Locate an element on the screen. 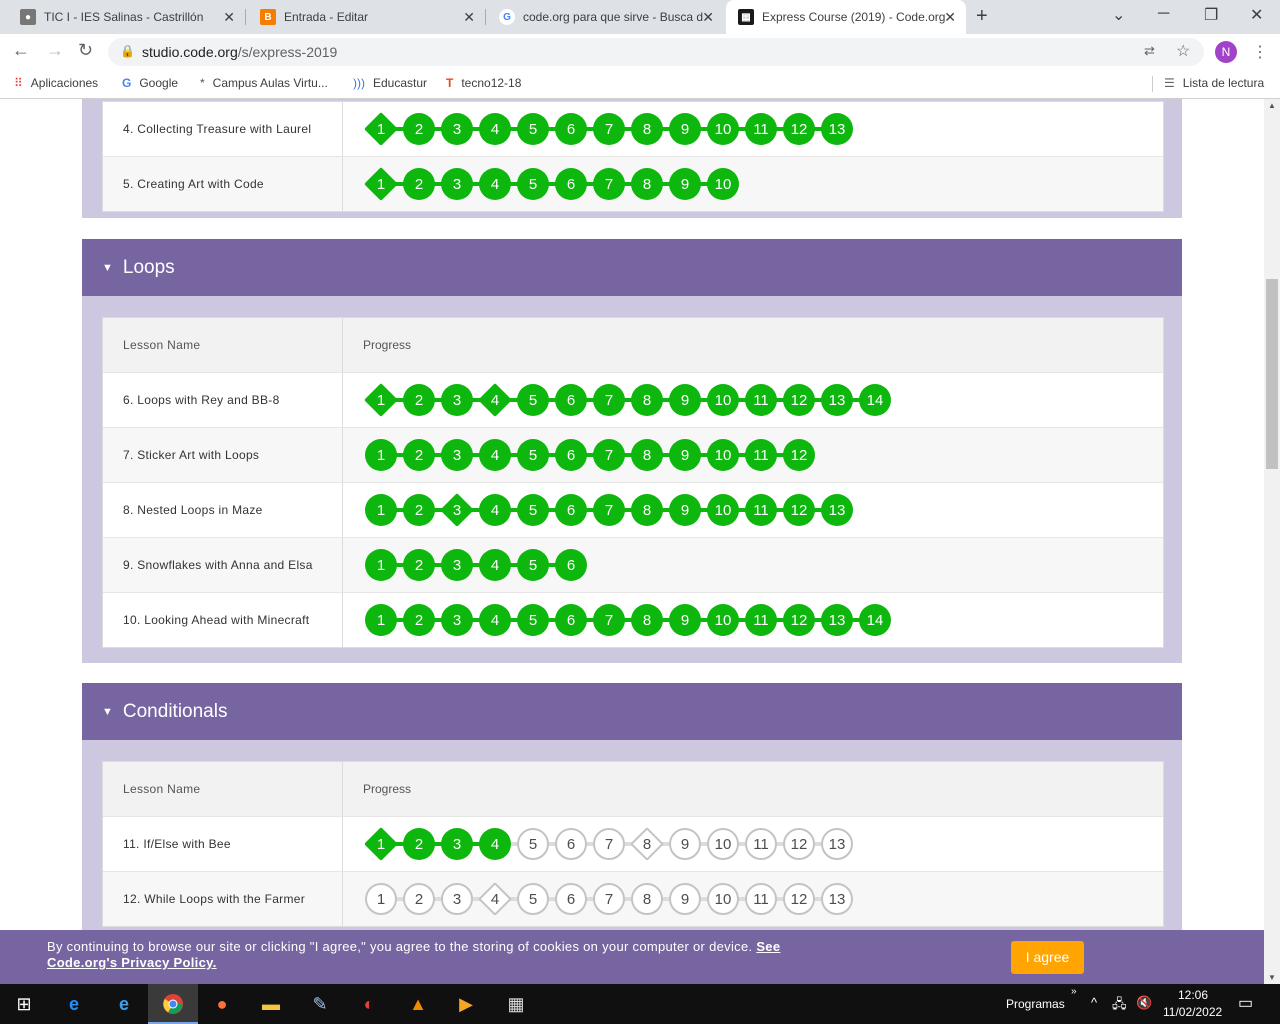 The width and height of the screenshot is (1280, 1024). tab-tic: ● TIC I - IES Salinas - Castrillón ✕ is located at coordinates (122, 17).